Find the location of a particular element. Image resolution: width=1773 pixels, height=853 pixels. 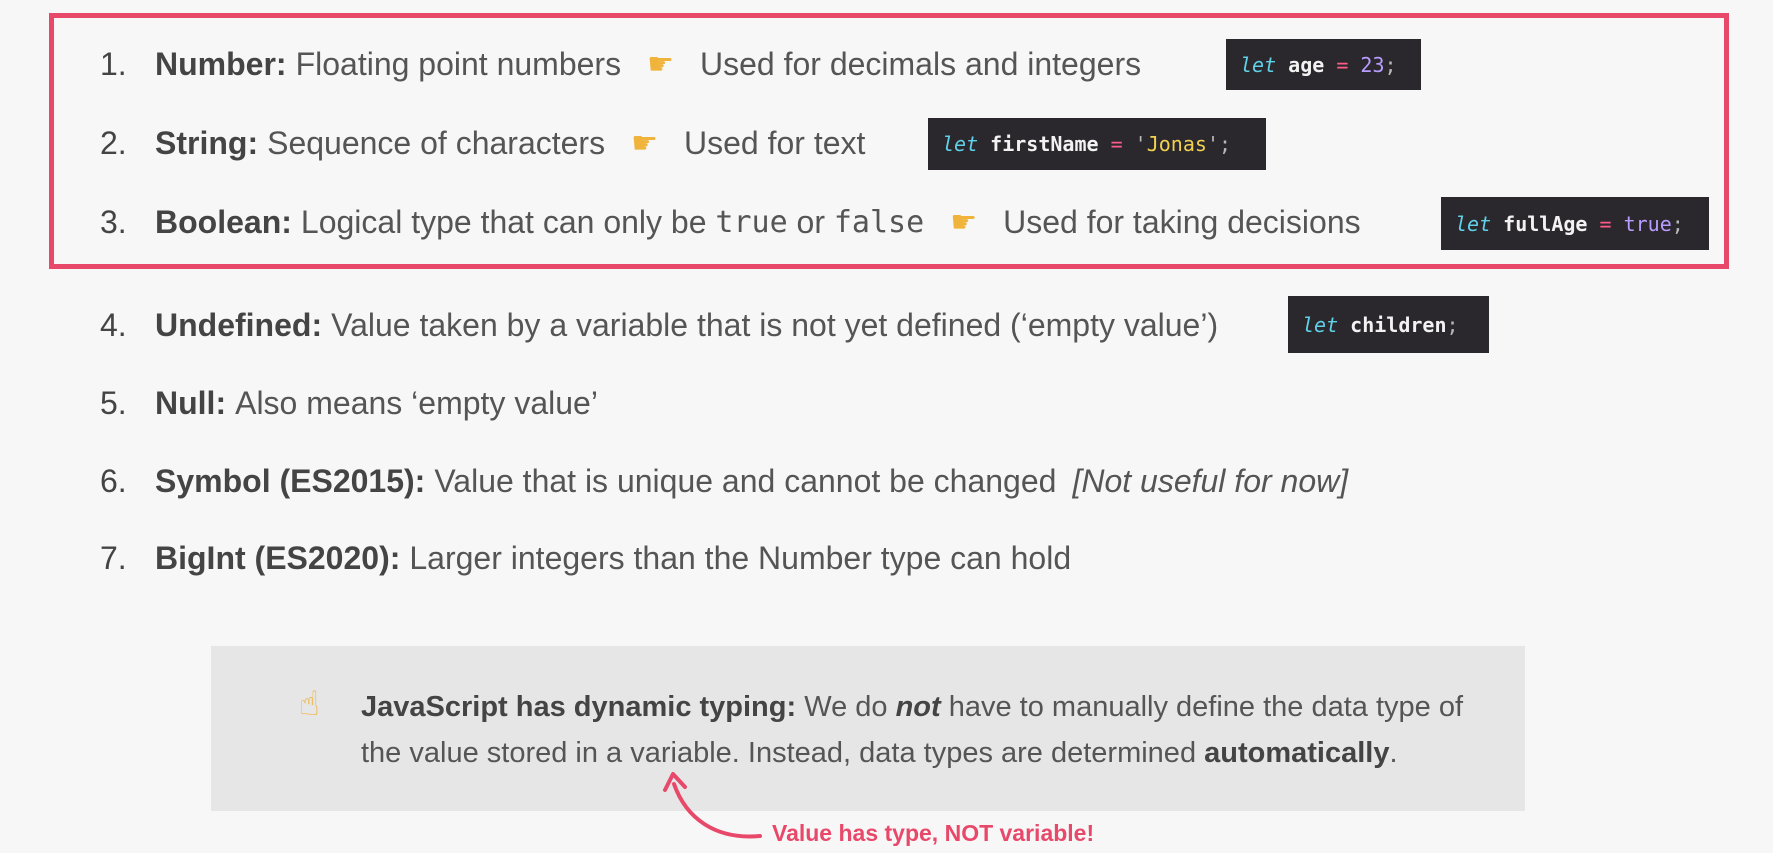

item-usage: Used for text is located at coordinates (774, 142).